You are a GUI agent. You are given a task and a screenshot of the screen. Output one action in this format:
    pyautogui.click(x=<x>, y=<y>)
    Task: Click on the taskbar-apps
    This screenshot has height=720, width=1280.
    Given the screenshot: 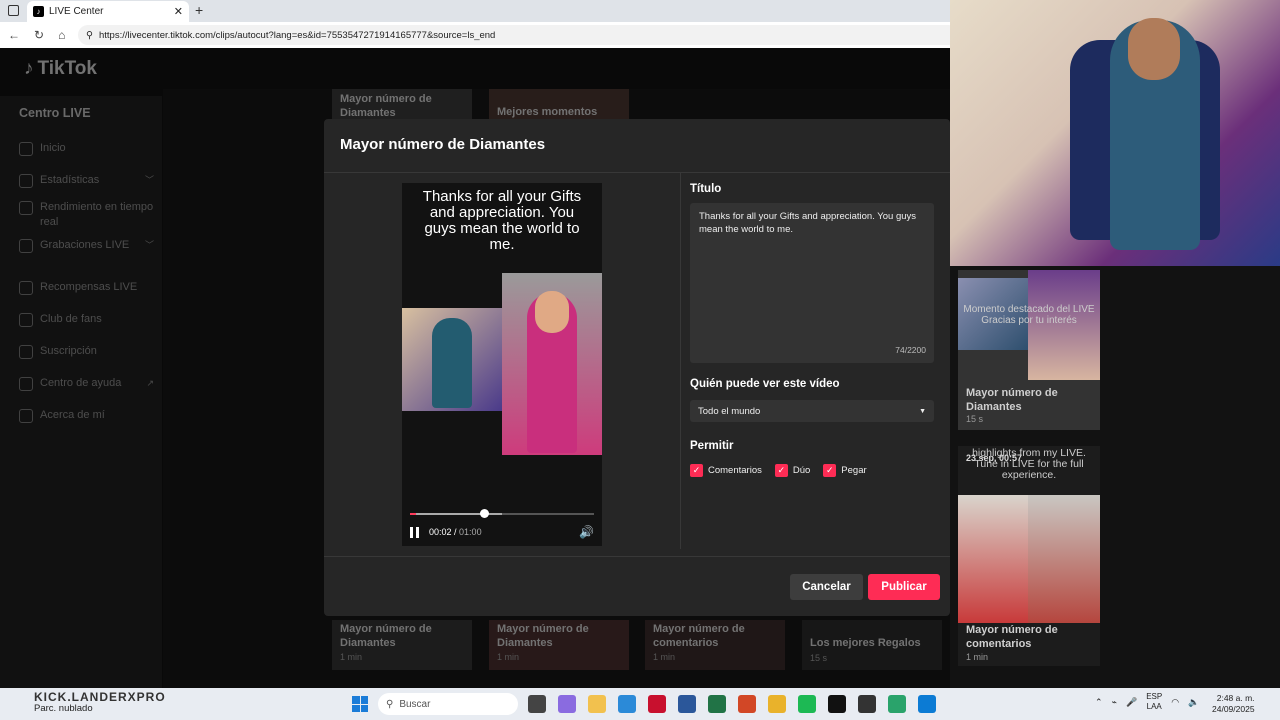 What is the action you would take?
    pyautogui.click(x=732, y=704)
    